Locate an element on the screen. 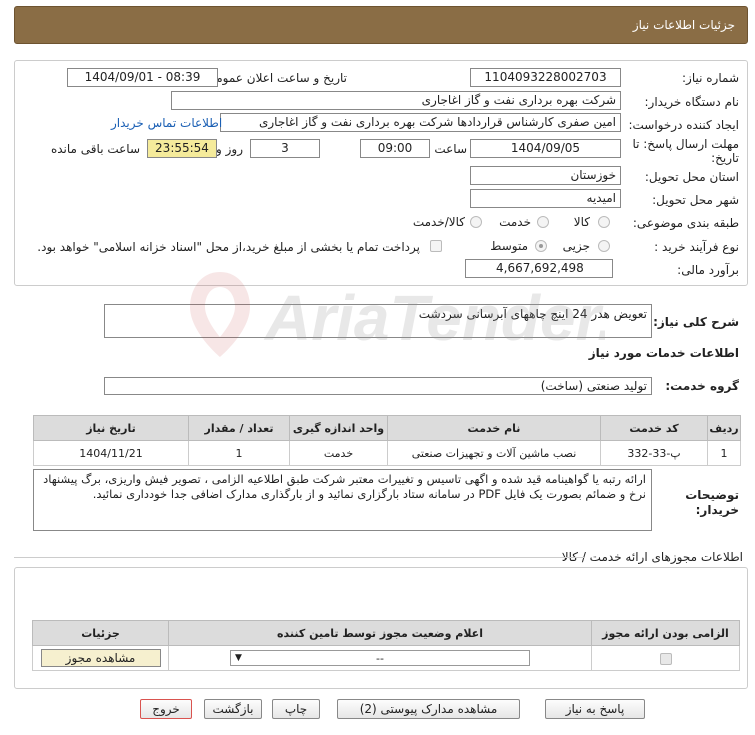  category-option-service: خدمت is located at coordinates (515, 222).